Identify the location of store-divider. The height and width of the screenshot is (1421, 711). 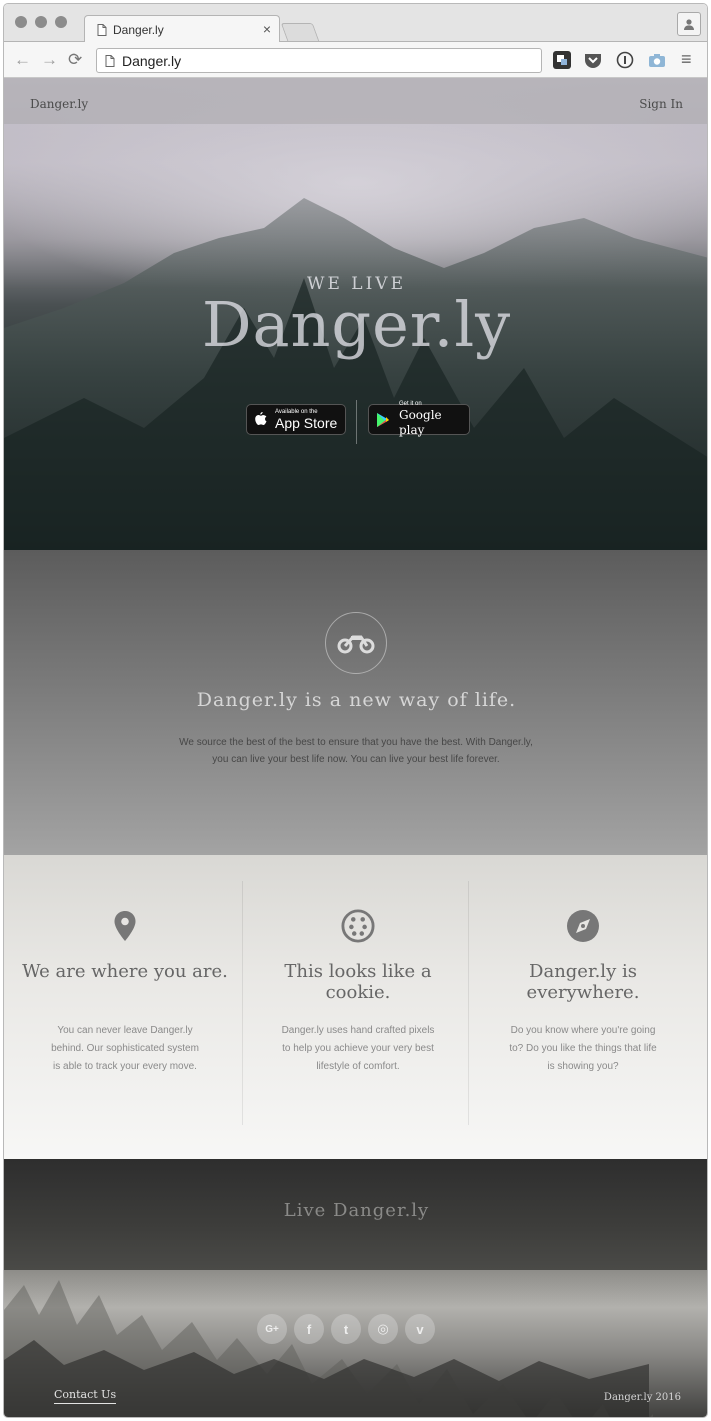
(356, 422).